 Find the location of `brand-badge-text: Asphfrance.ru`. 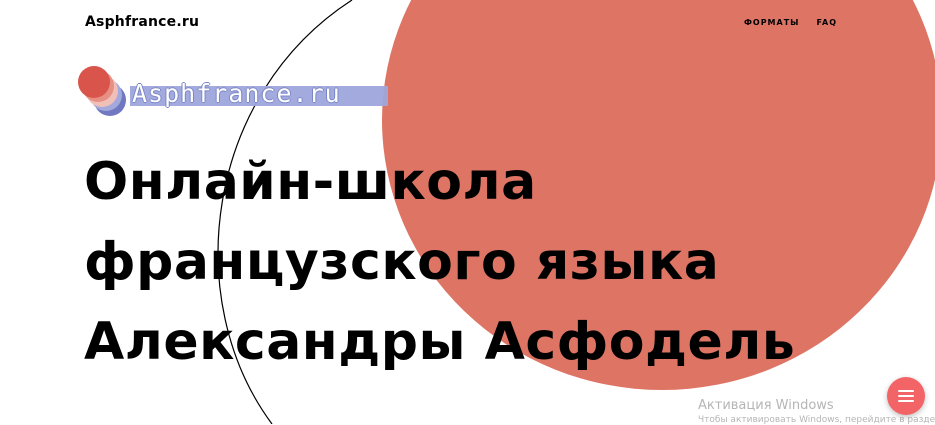

brand-badge-text: Asphfrance.ru is located at coordinates (236, 93).